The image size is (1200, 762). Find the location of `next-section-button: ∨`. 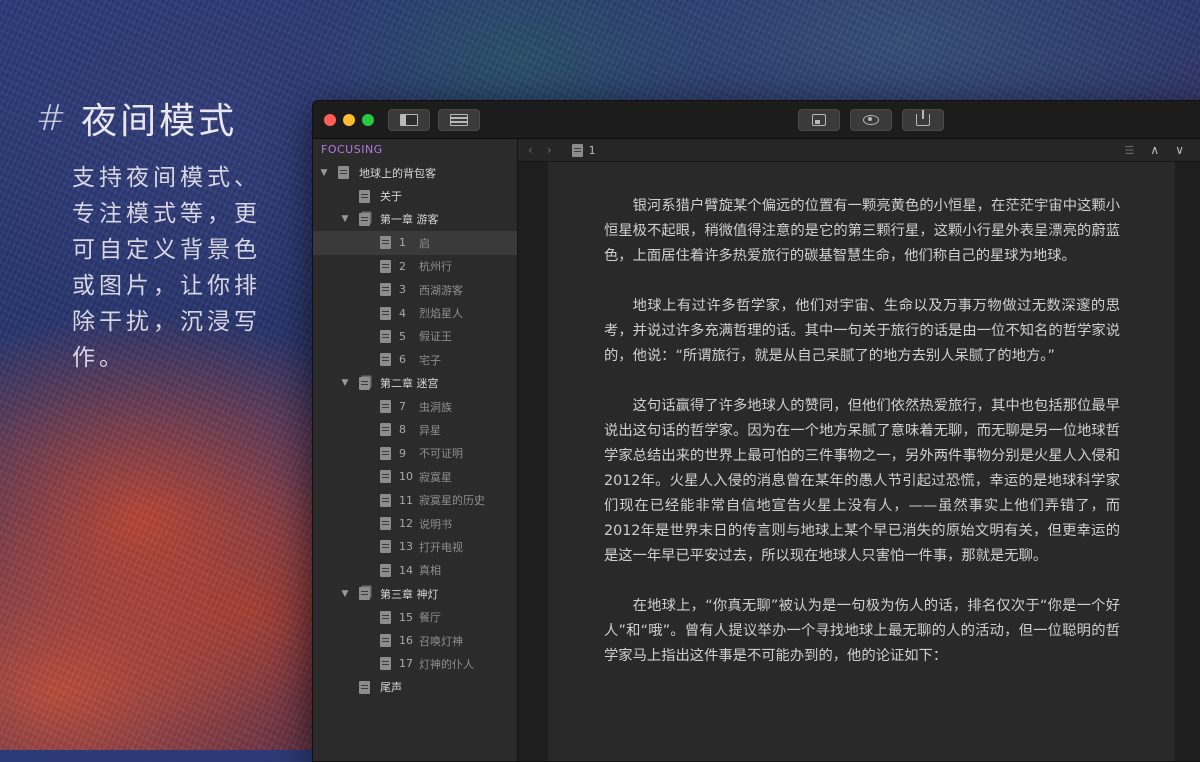

next-section-button: ∨ is located at coordinates (1179, 150).